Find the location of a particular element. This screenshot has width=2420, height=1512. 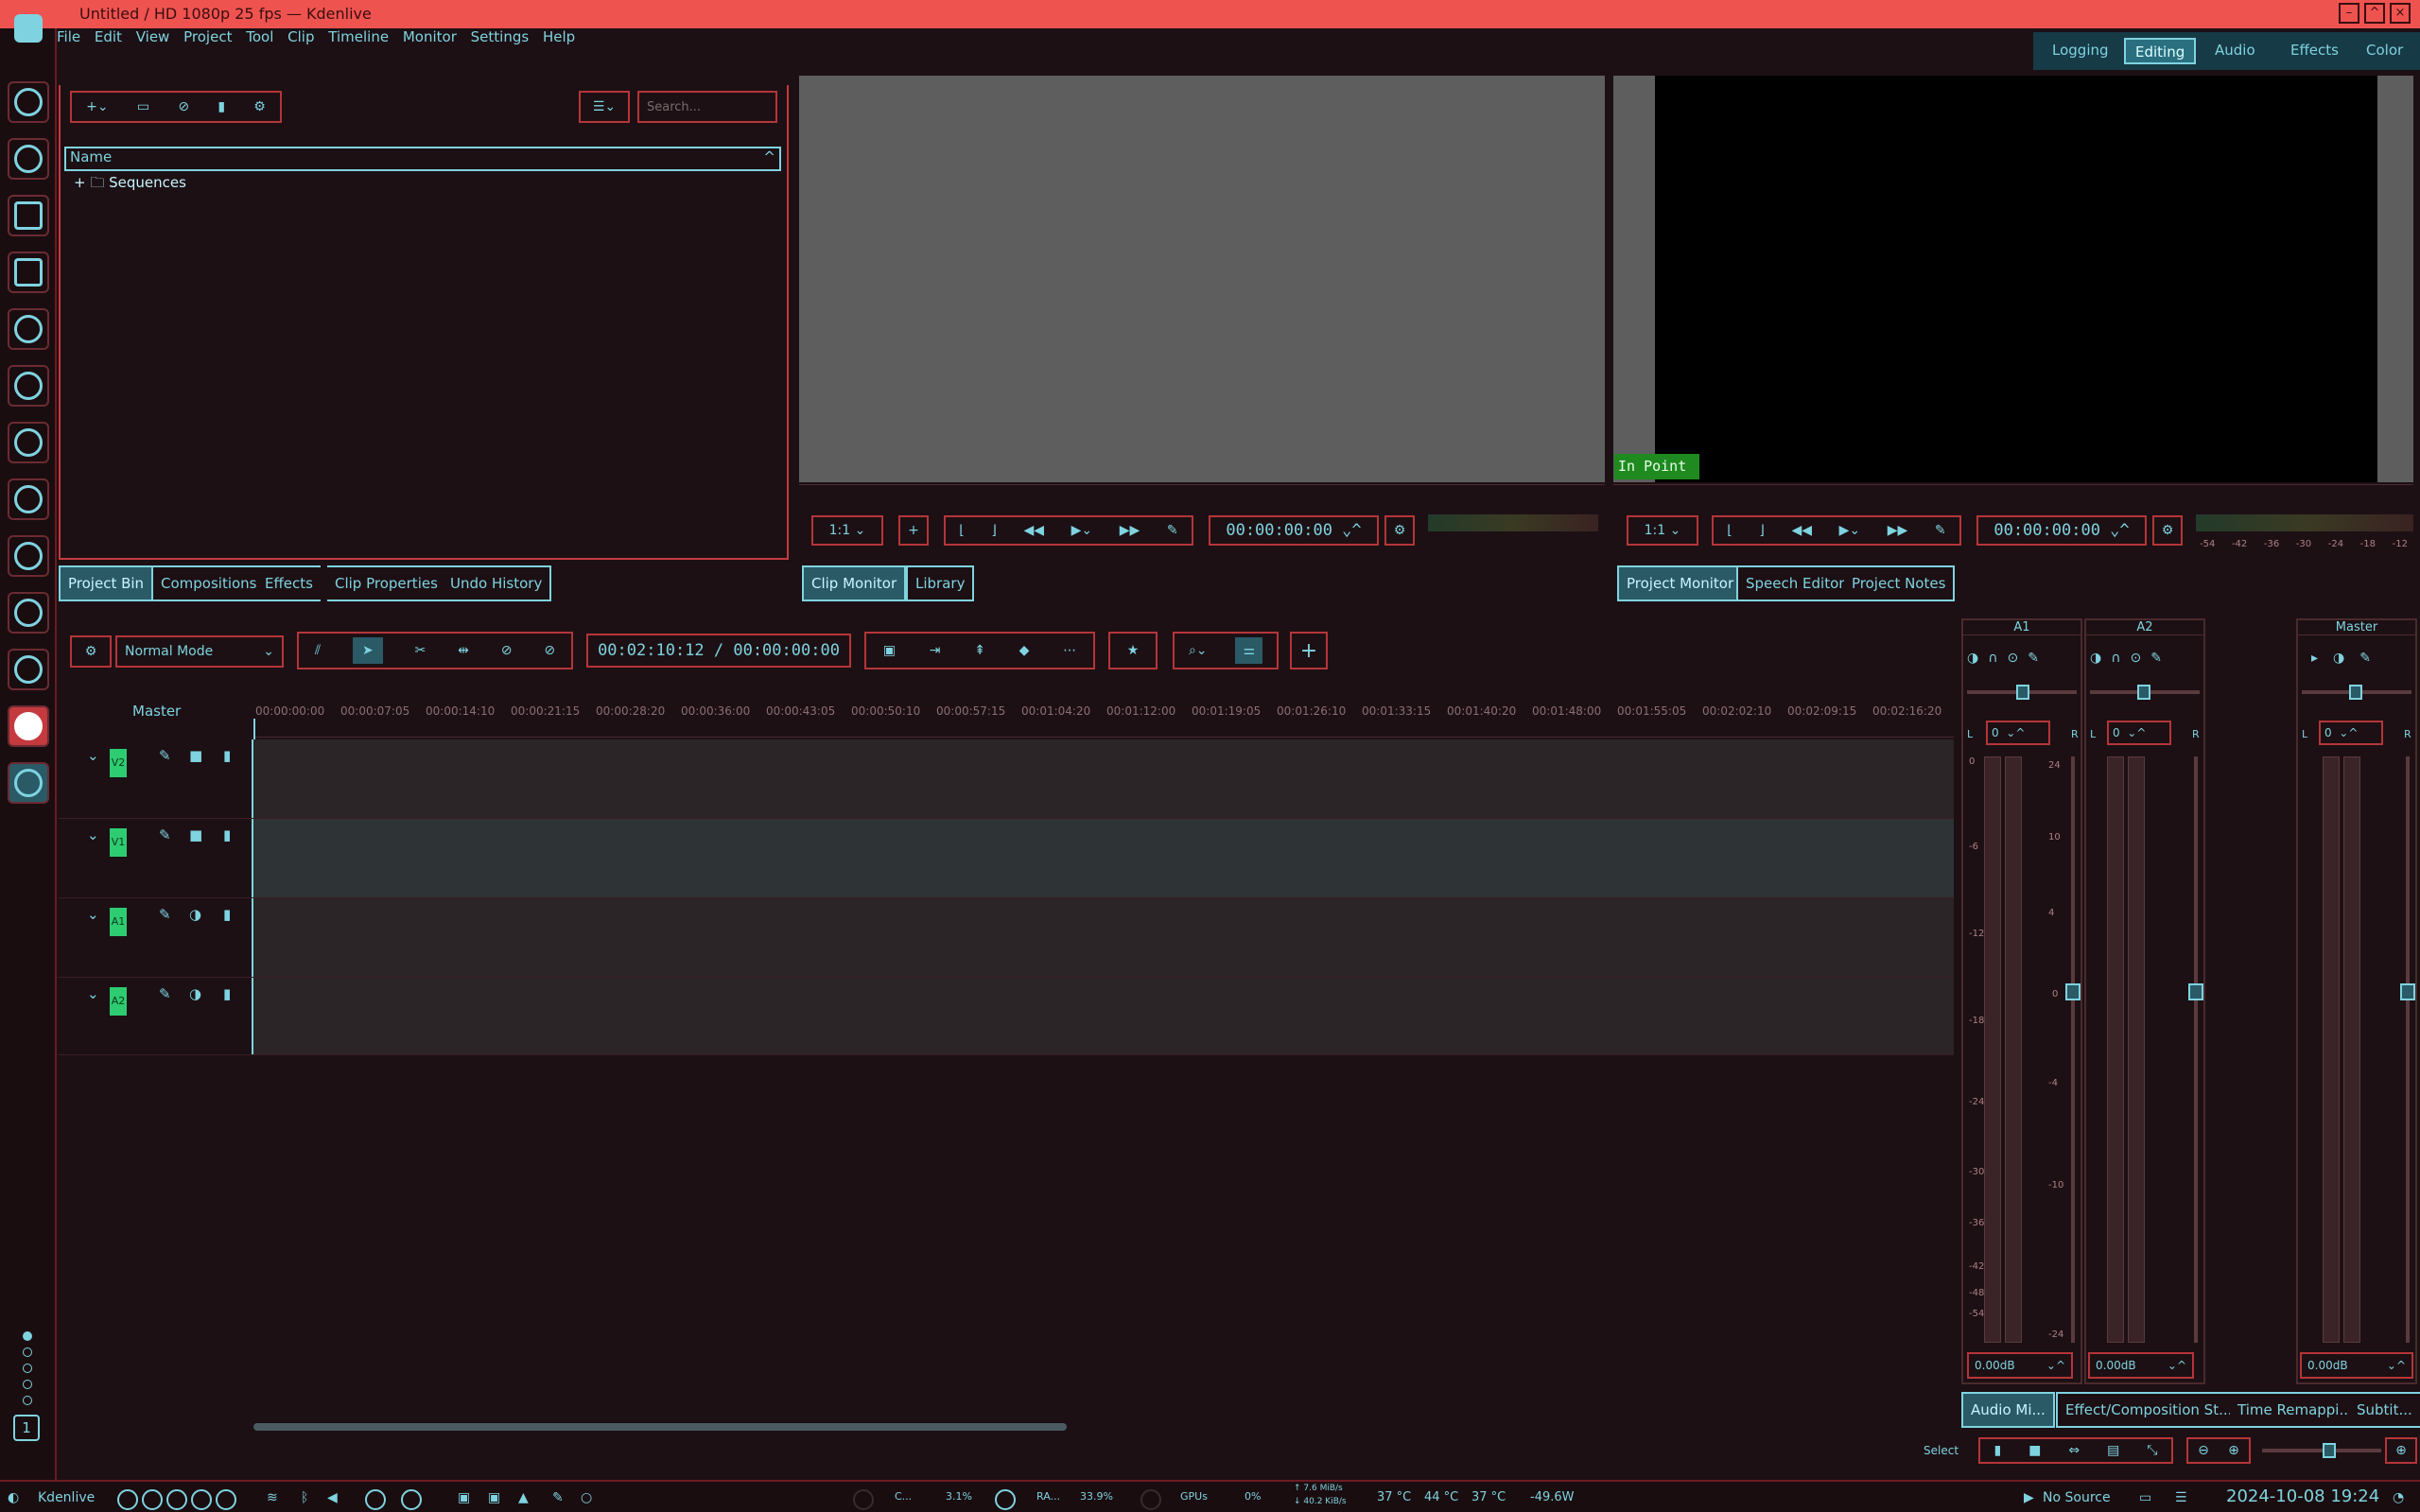

menu-project: Project is located at coordinates (208, 36).